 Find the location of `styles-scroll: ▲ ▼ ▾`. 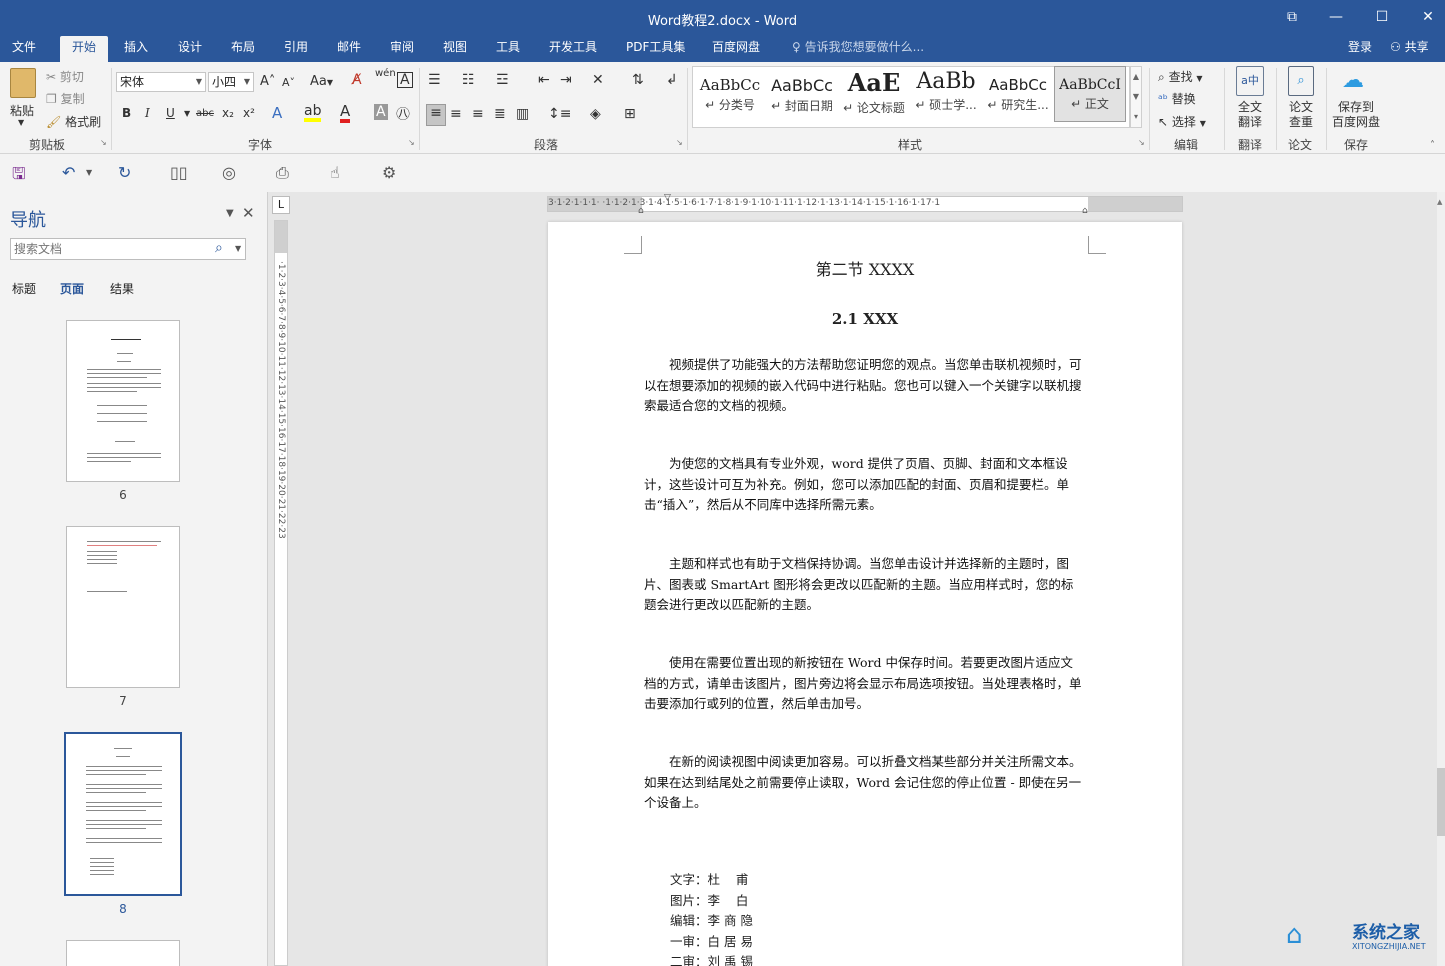

styles-scroll: ▲ ▼ ▾ is located at coordinates (1136, 97).